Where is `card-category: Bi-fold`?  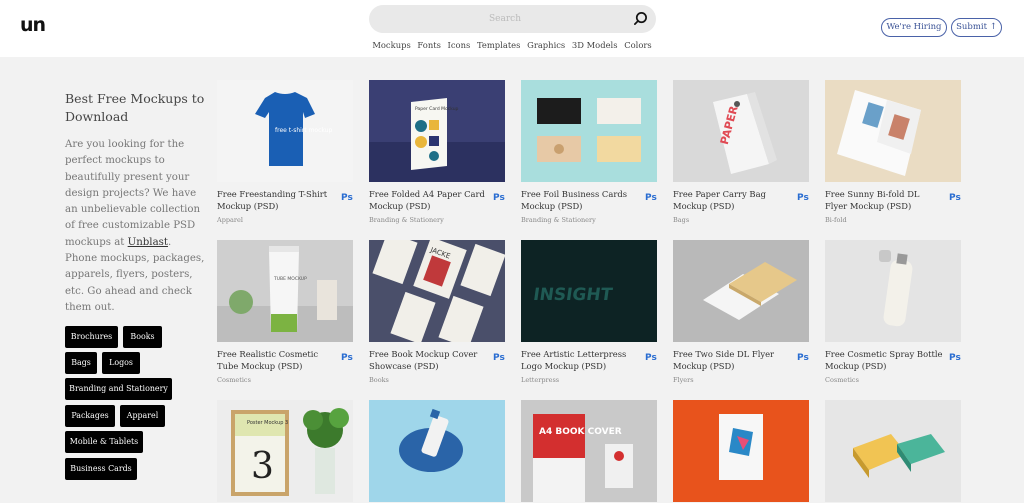
card-category: Bi-fold is located at coordinates (836, 220).